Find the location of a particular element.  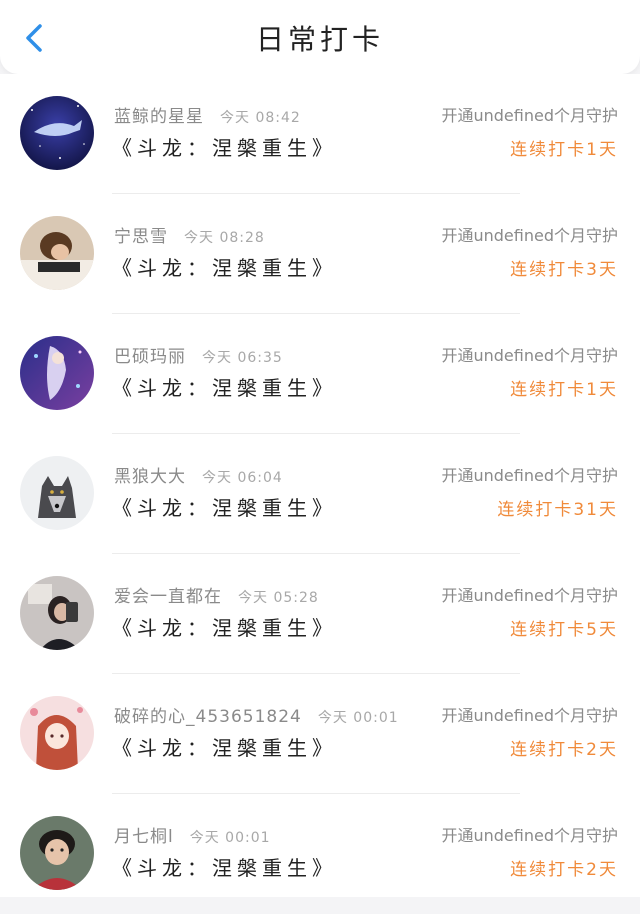

checkin-time: 今天 08:42 is located at coordinates (260, 118).